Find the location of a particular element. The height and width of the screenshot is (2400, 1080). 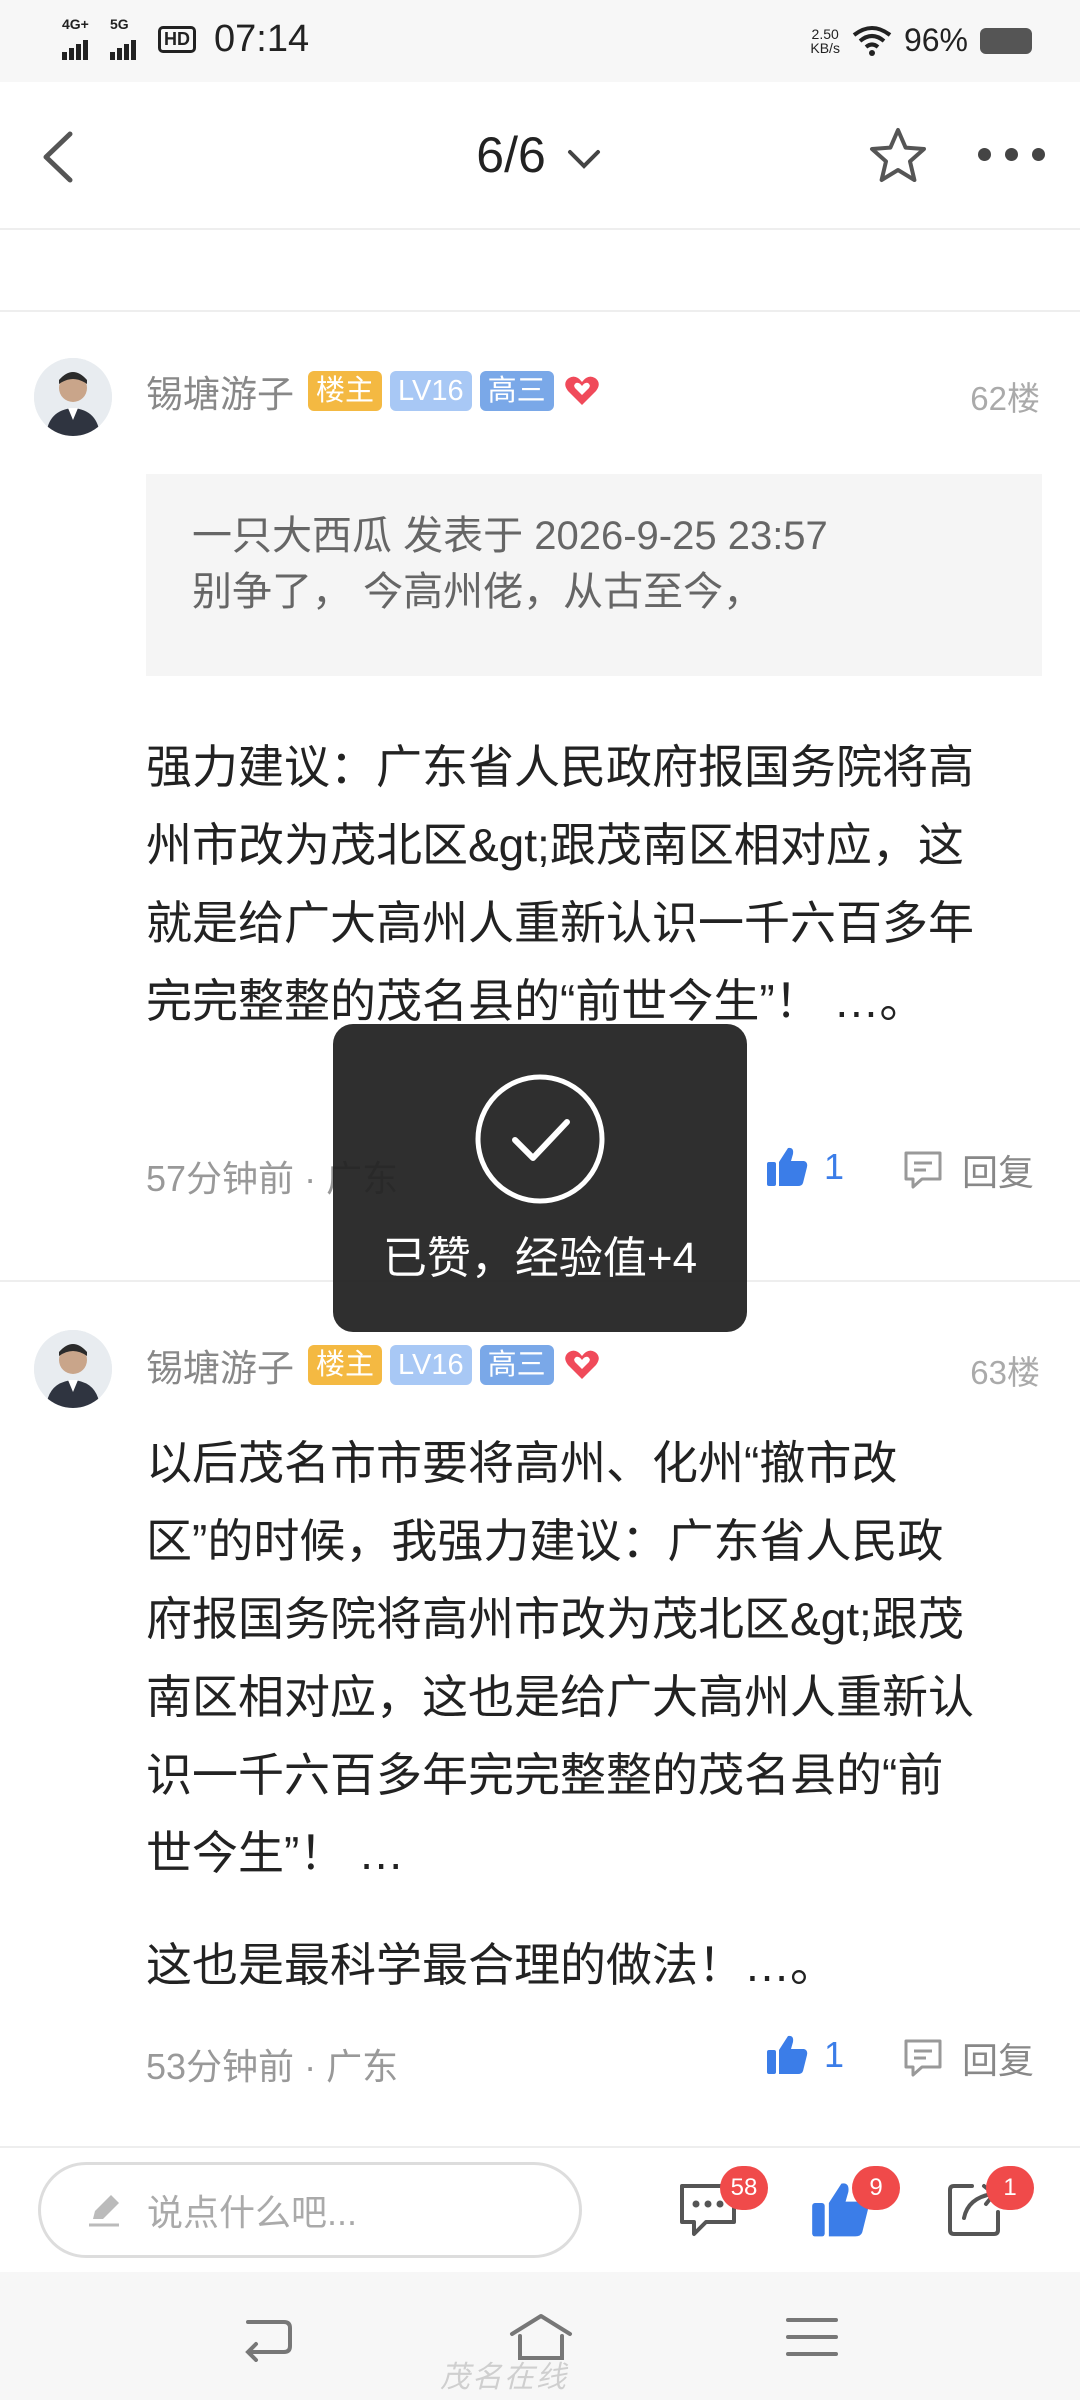

clock: 07:14 is located at coordinates (262, 39).